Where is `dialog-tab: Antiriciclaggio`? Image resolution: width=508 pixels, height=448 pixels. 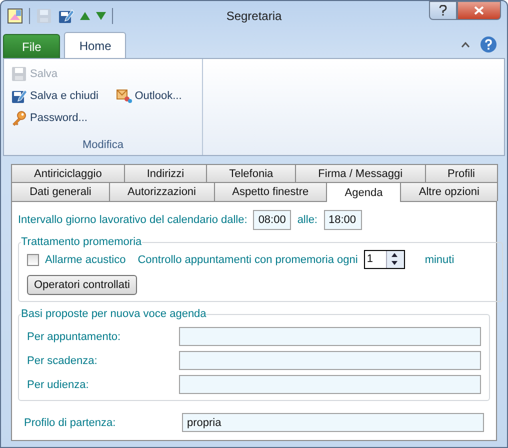 dialog-tab: Antiriciclaggio is located at coordinates (68, 173).